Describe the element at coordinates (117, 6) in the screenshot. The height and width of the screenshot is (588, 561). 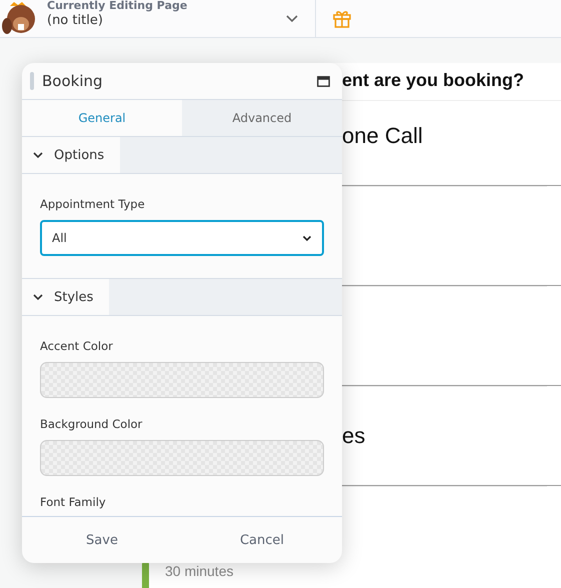
I see `caption: Currently Editing Page` at that location.